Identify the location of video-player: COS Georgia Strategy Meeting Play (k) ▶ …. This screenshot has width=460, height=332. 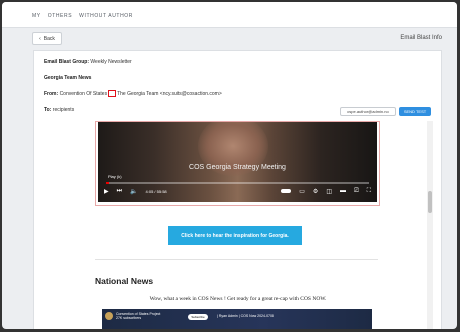
(237, 162).